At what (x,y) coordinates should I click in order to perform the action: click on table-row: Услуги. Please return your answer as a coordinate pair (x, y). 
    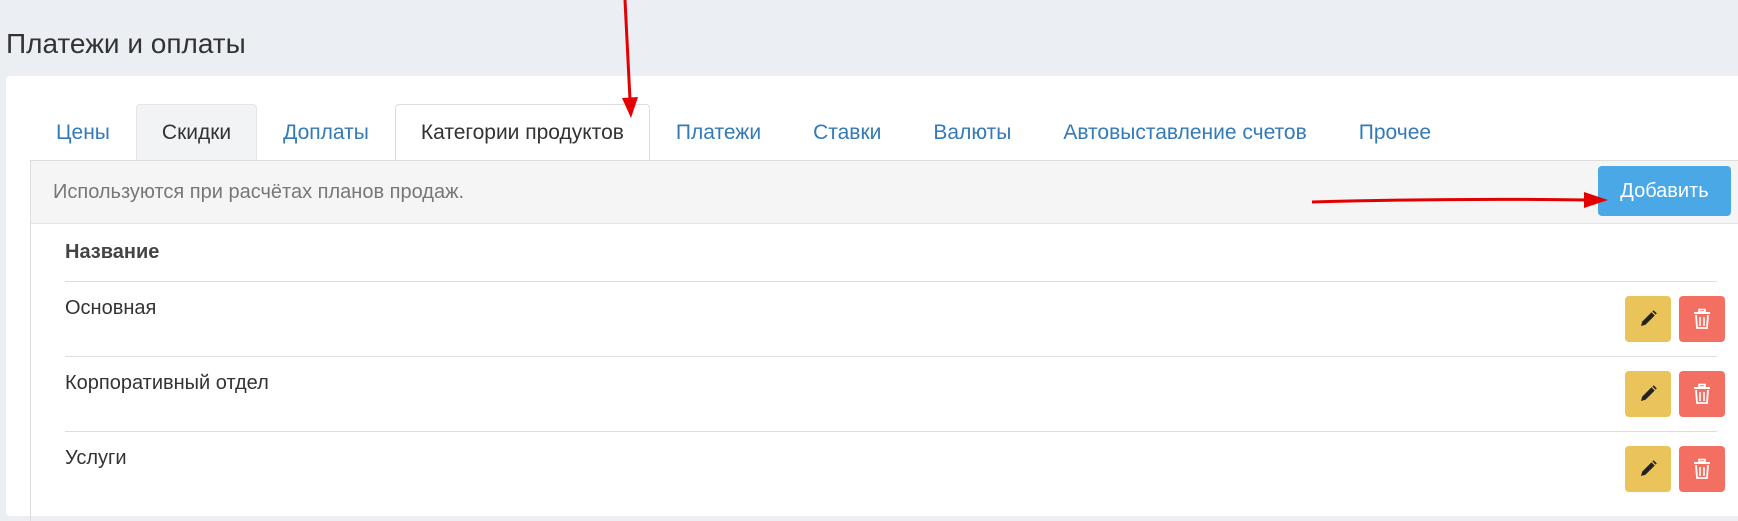
    Looking at the image, I should click on (895, 469).